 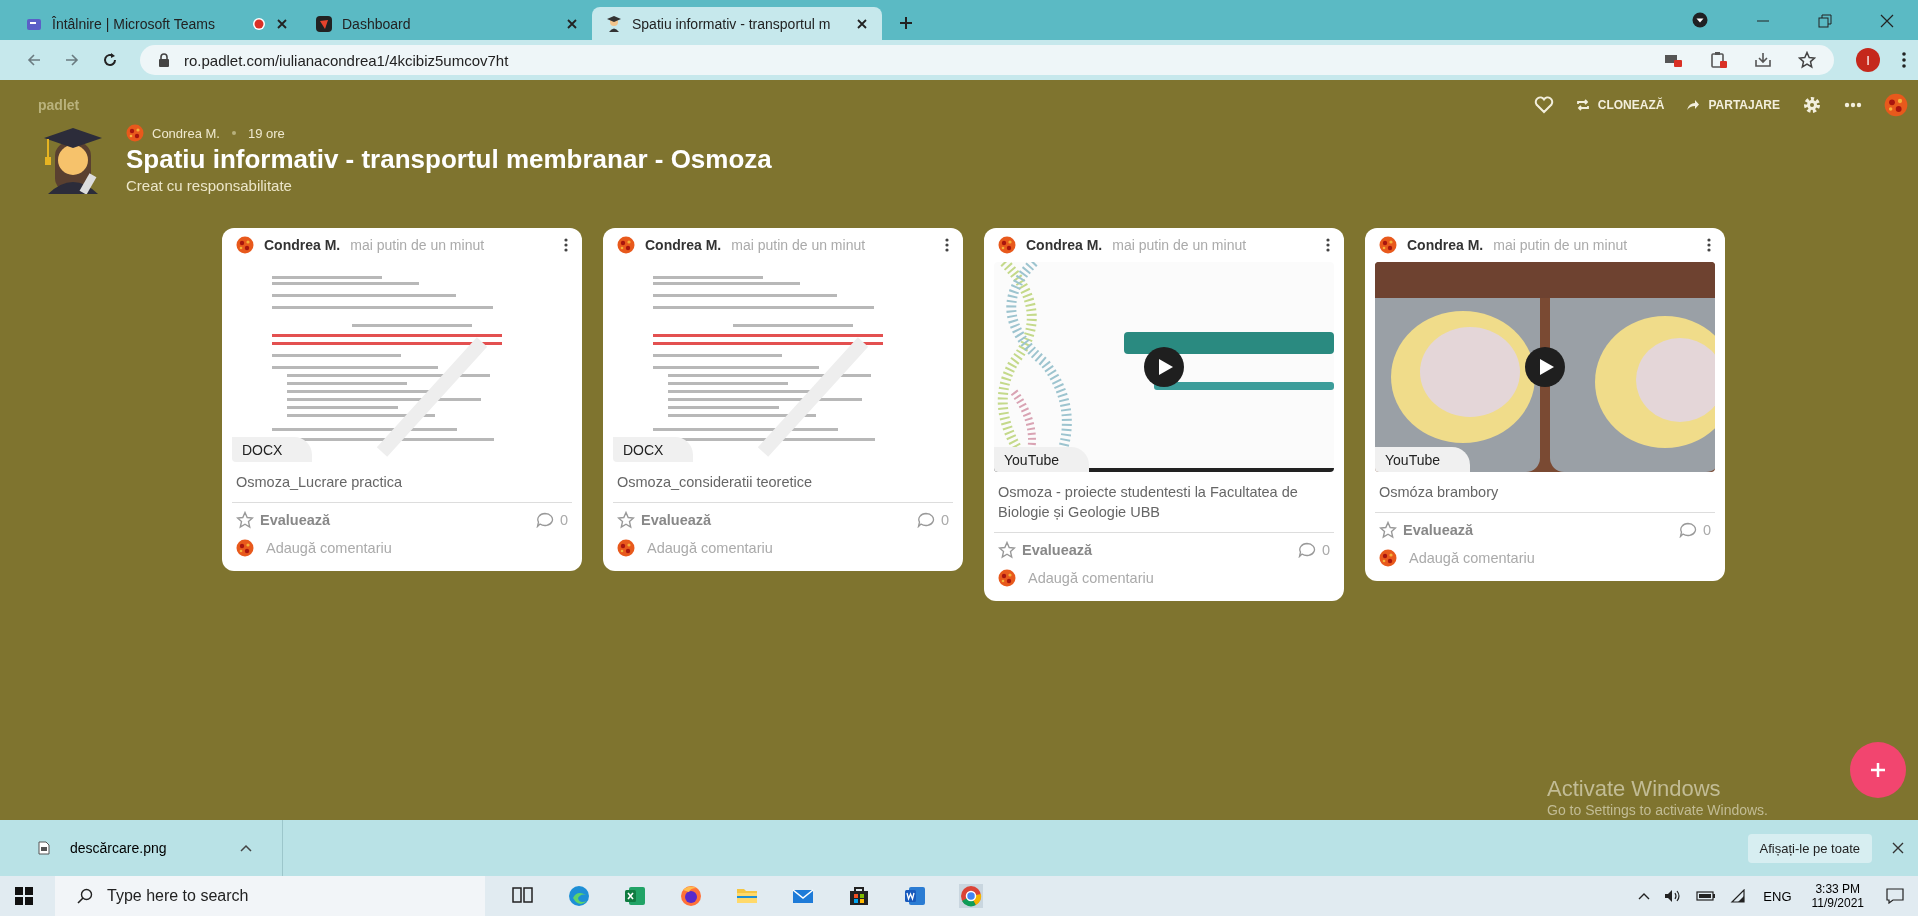 What do you see at coordinates (72, 60) in the screenshot?
I see `forward-icon` at bounding box center [72, 60].